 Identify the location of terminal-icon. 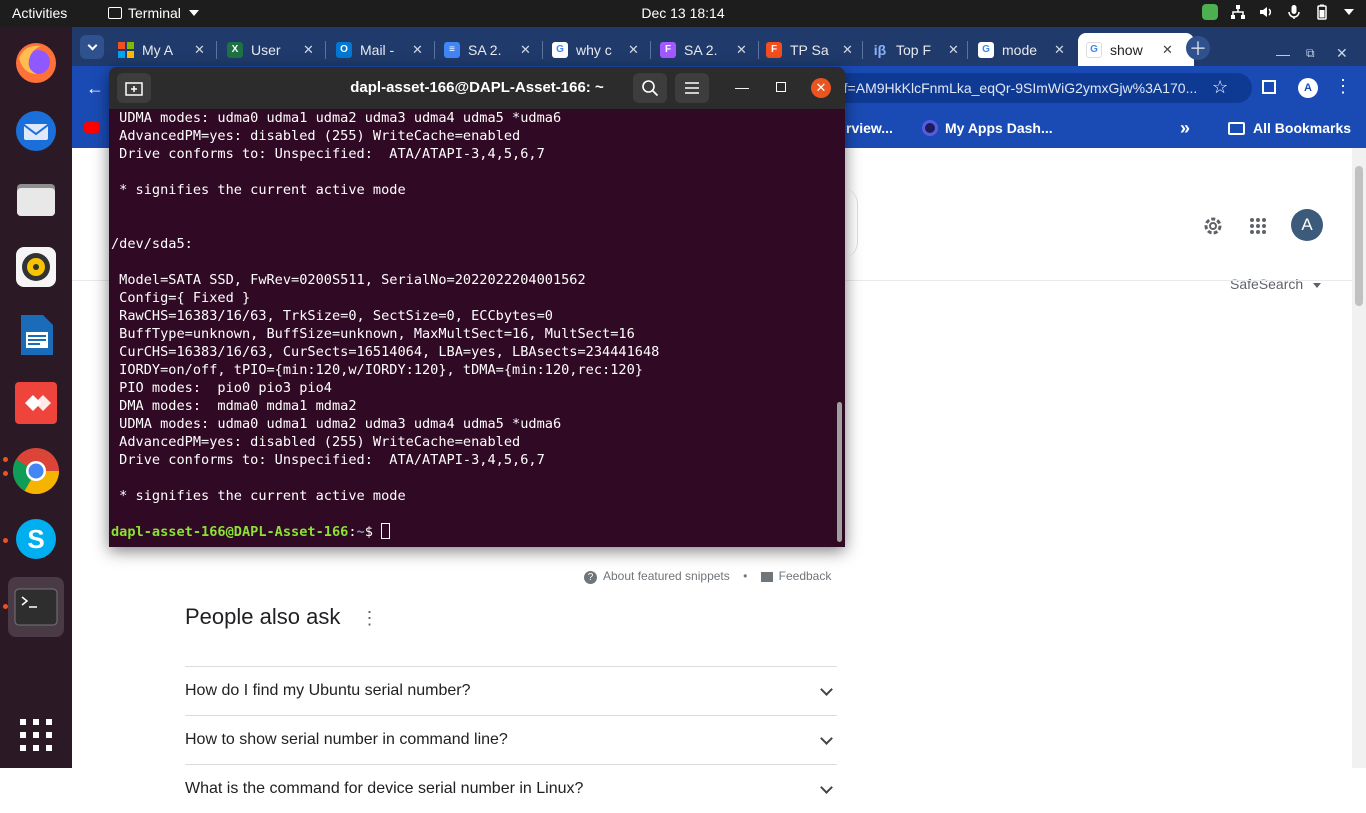
(36, 607).